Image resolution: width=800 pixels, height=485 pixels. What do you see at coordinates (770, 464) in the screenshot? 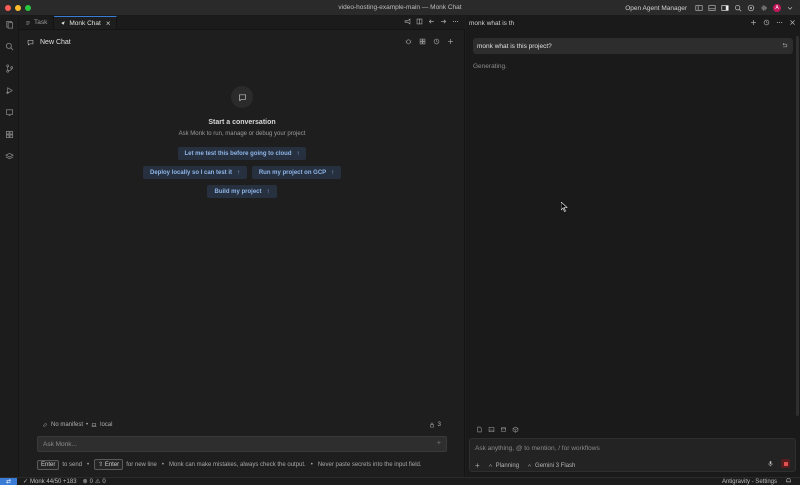
I see `microphone-icon` at bounding box center [770, 464].